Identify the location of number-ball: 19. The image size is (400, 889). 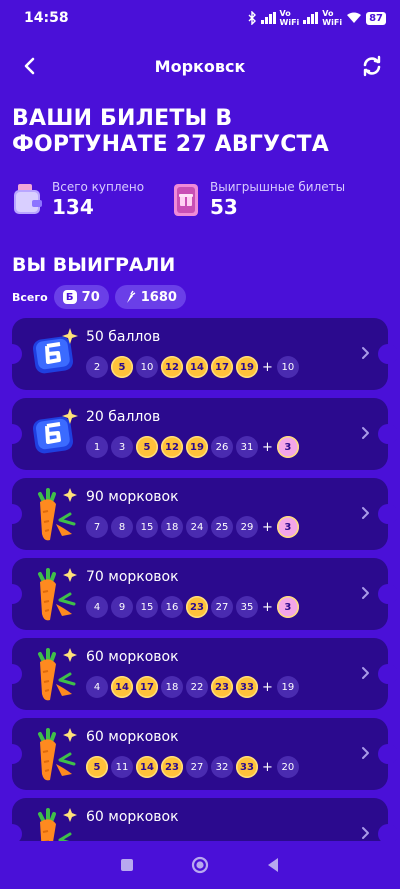
(247, 367).